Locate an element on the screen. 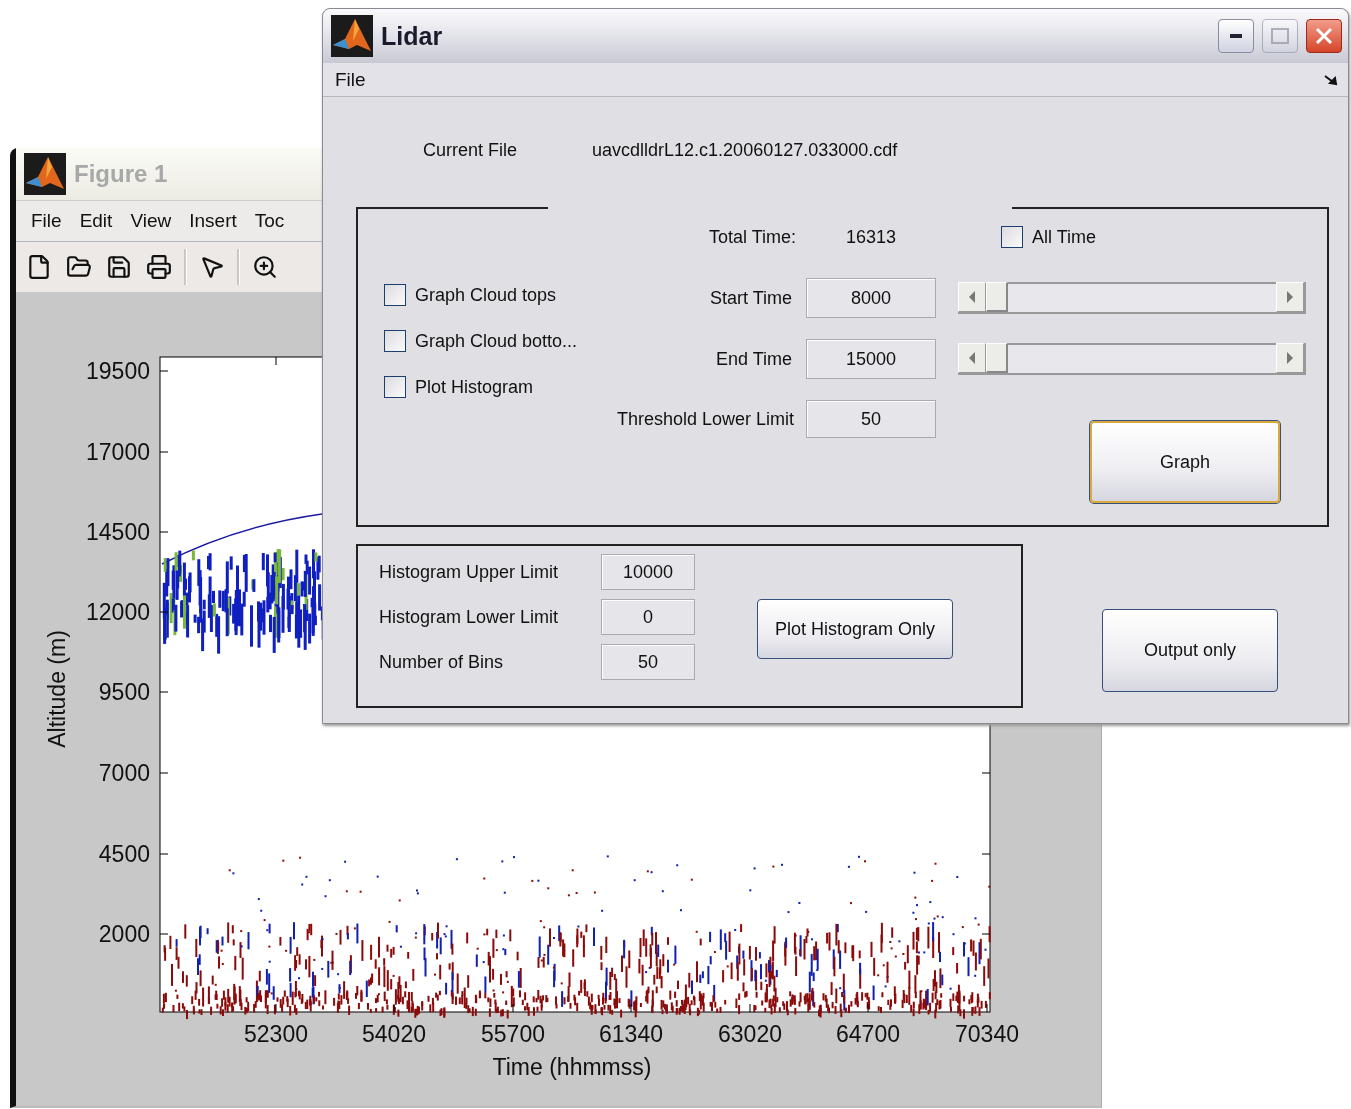 The image size is (1351, 1109). x-tick-label: 61340 is located at coordinates (631, 1034).